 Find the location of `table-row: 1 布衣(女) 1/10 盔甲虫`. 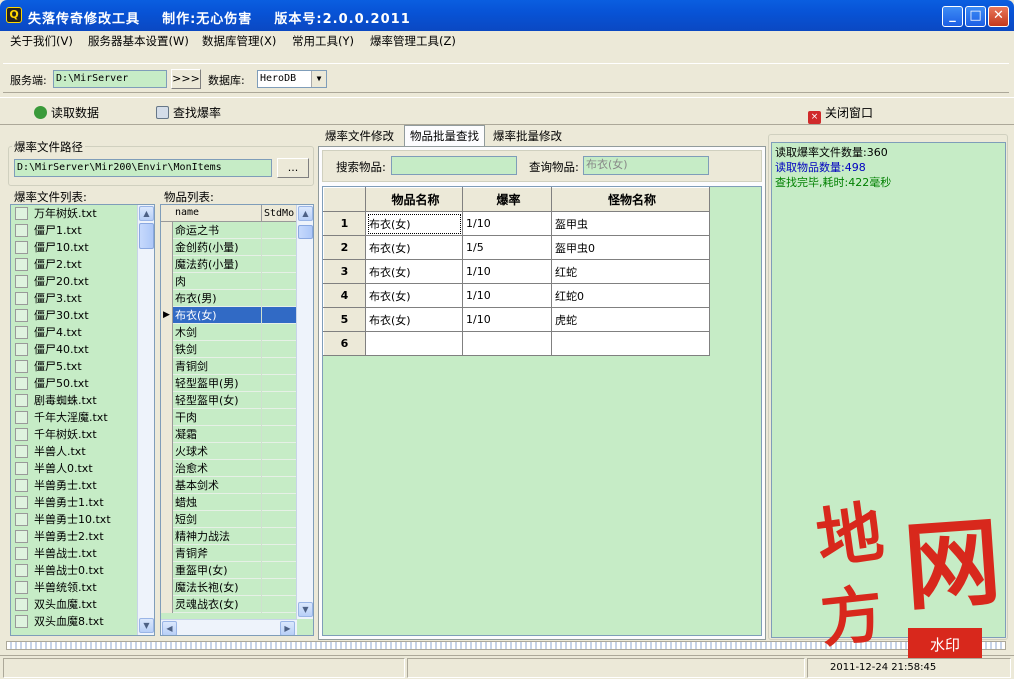

table-row: 1 布衣(女) 1/10 盔甲虫 is located at coordinates (516, 223).